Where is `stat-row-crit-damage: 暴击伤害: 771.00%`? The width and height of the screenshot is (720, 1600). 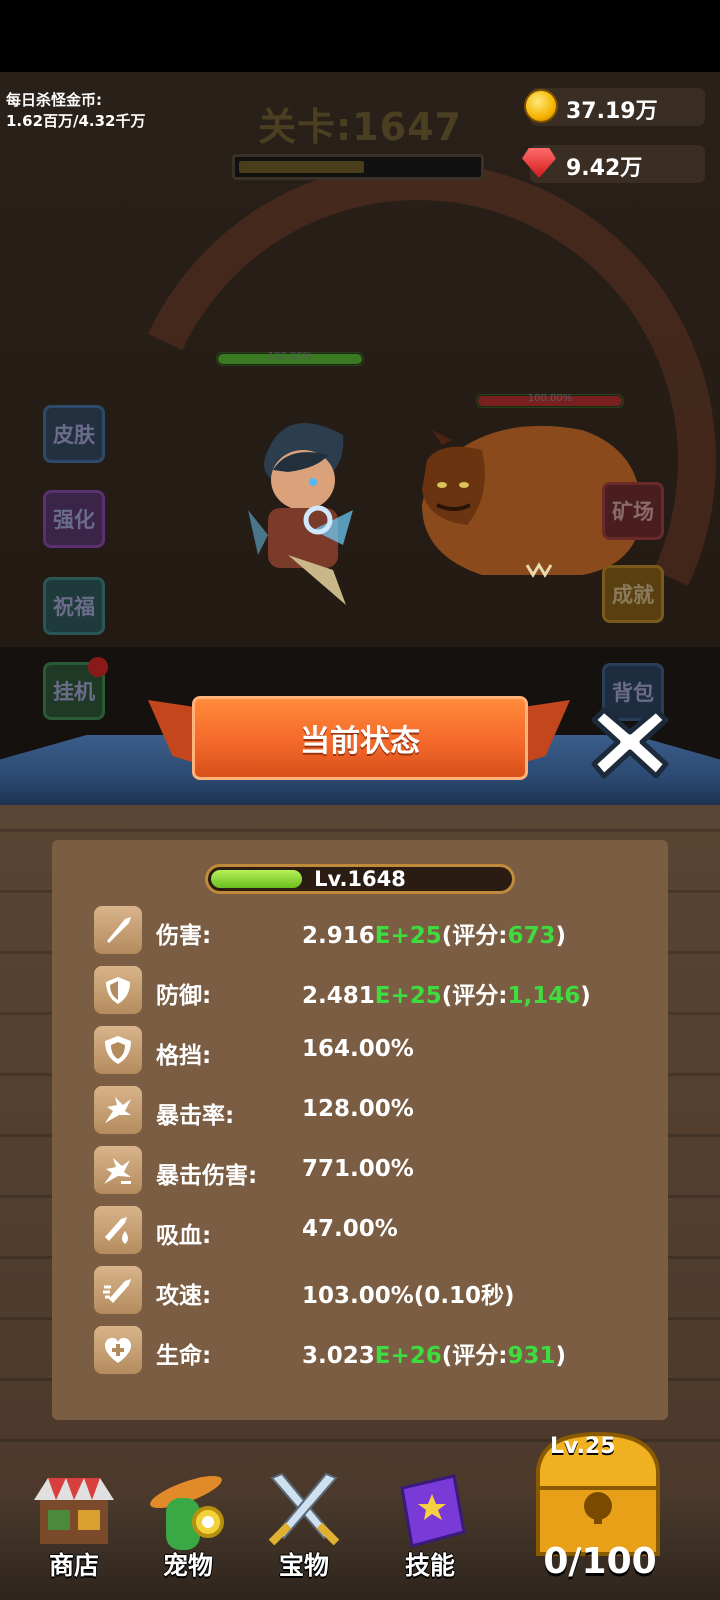
stat-row-crit-damage: 暴击伤害: 771.00% is located at coordinates (374, 1170).